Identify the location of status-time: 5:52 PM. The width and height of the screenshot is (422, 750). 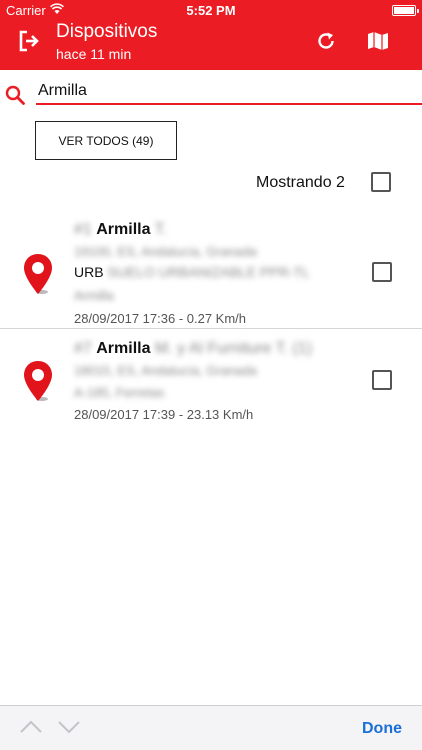
(211, 10).